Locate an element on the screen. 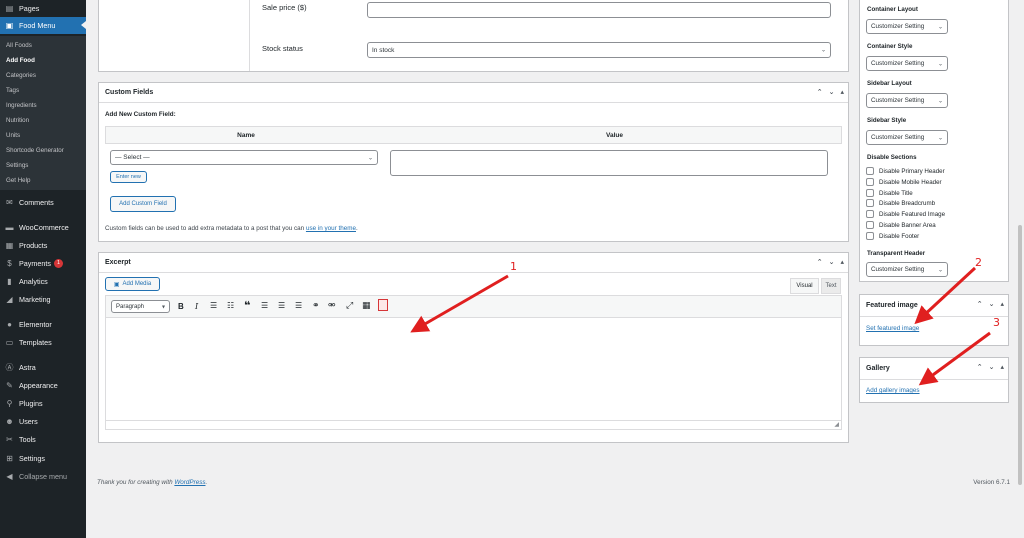 The image size is (1024, 538). sidebar-layout-select: Customizer Setting ⌄ is located at coordinates (907, 100).